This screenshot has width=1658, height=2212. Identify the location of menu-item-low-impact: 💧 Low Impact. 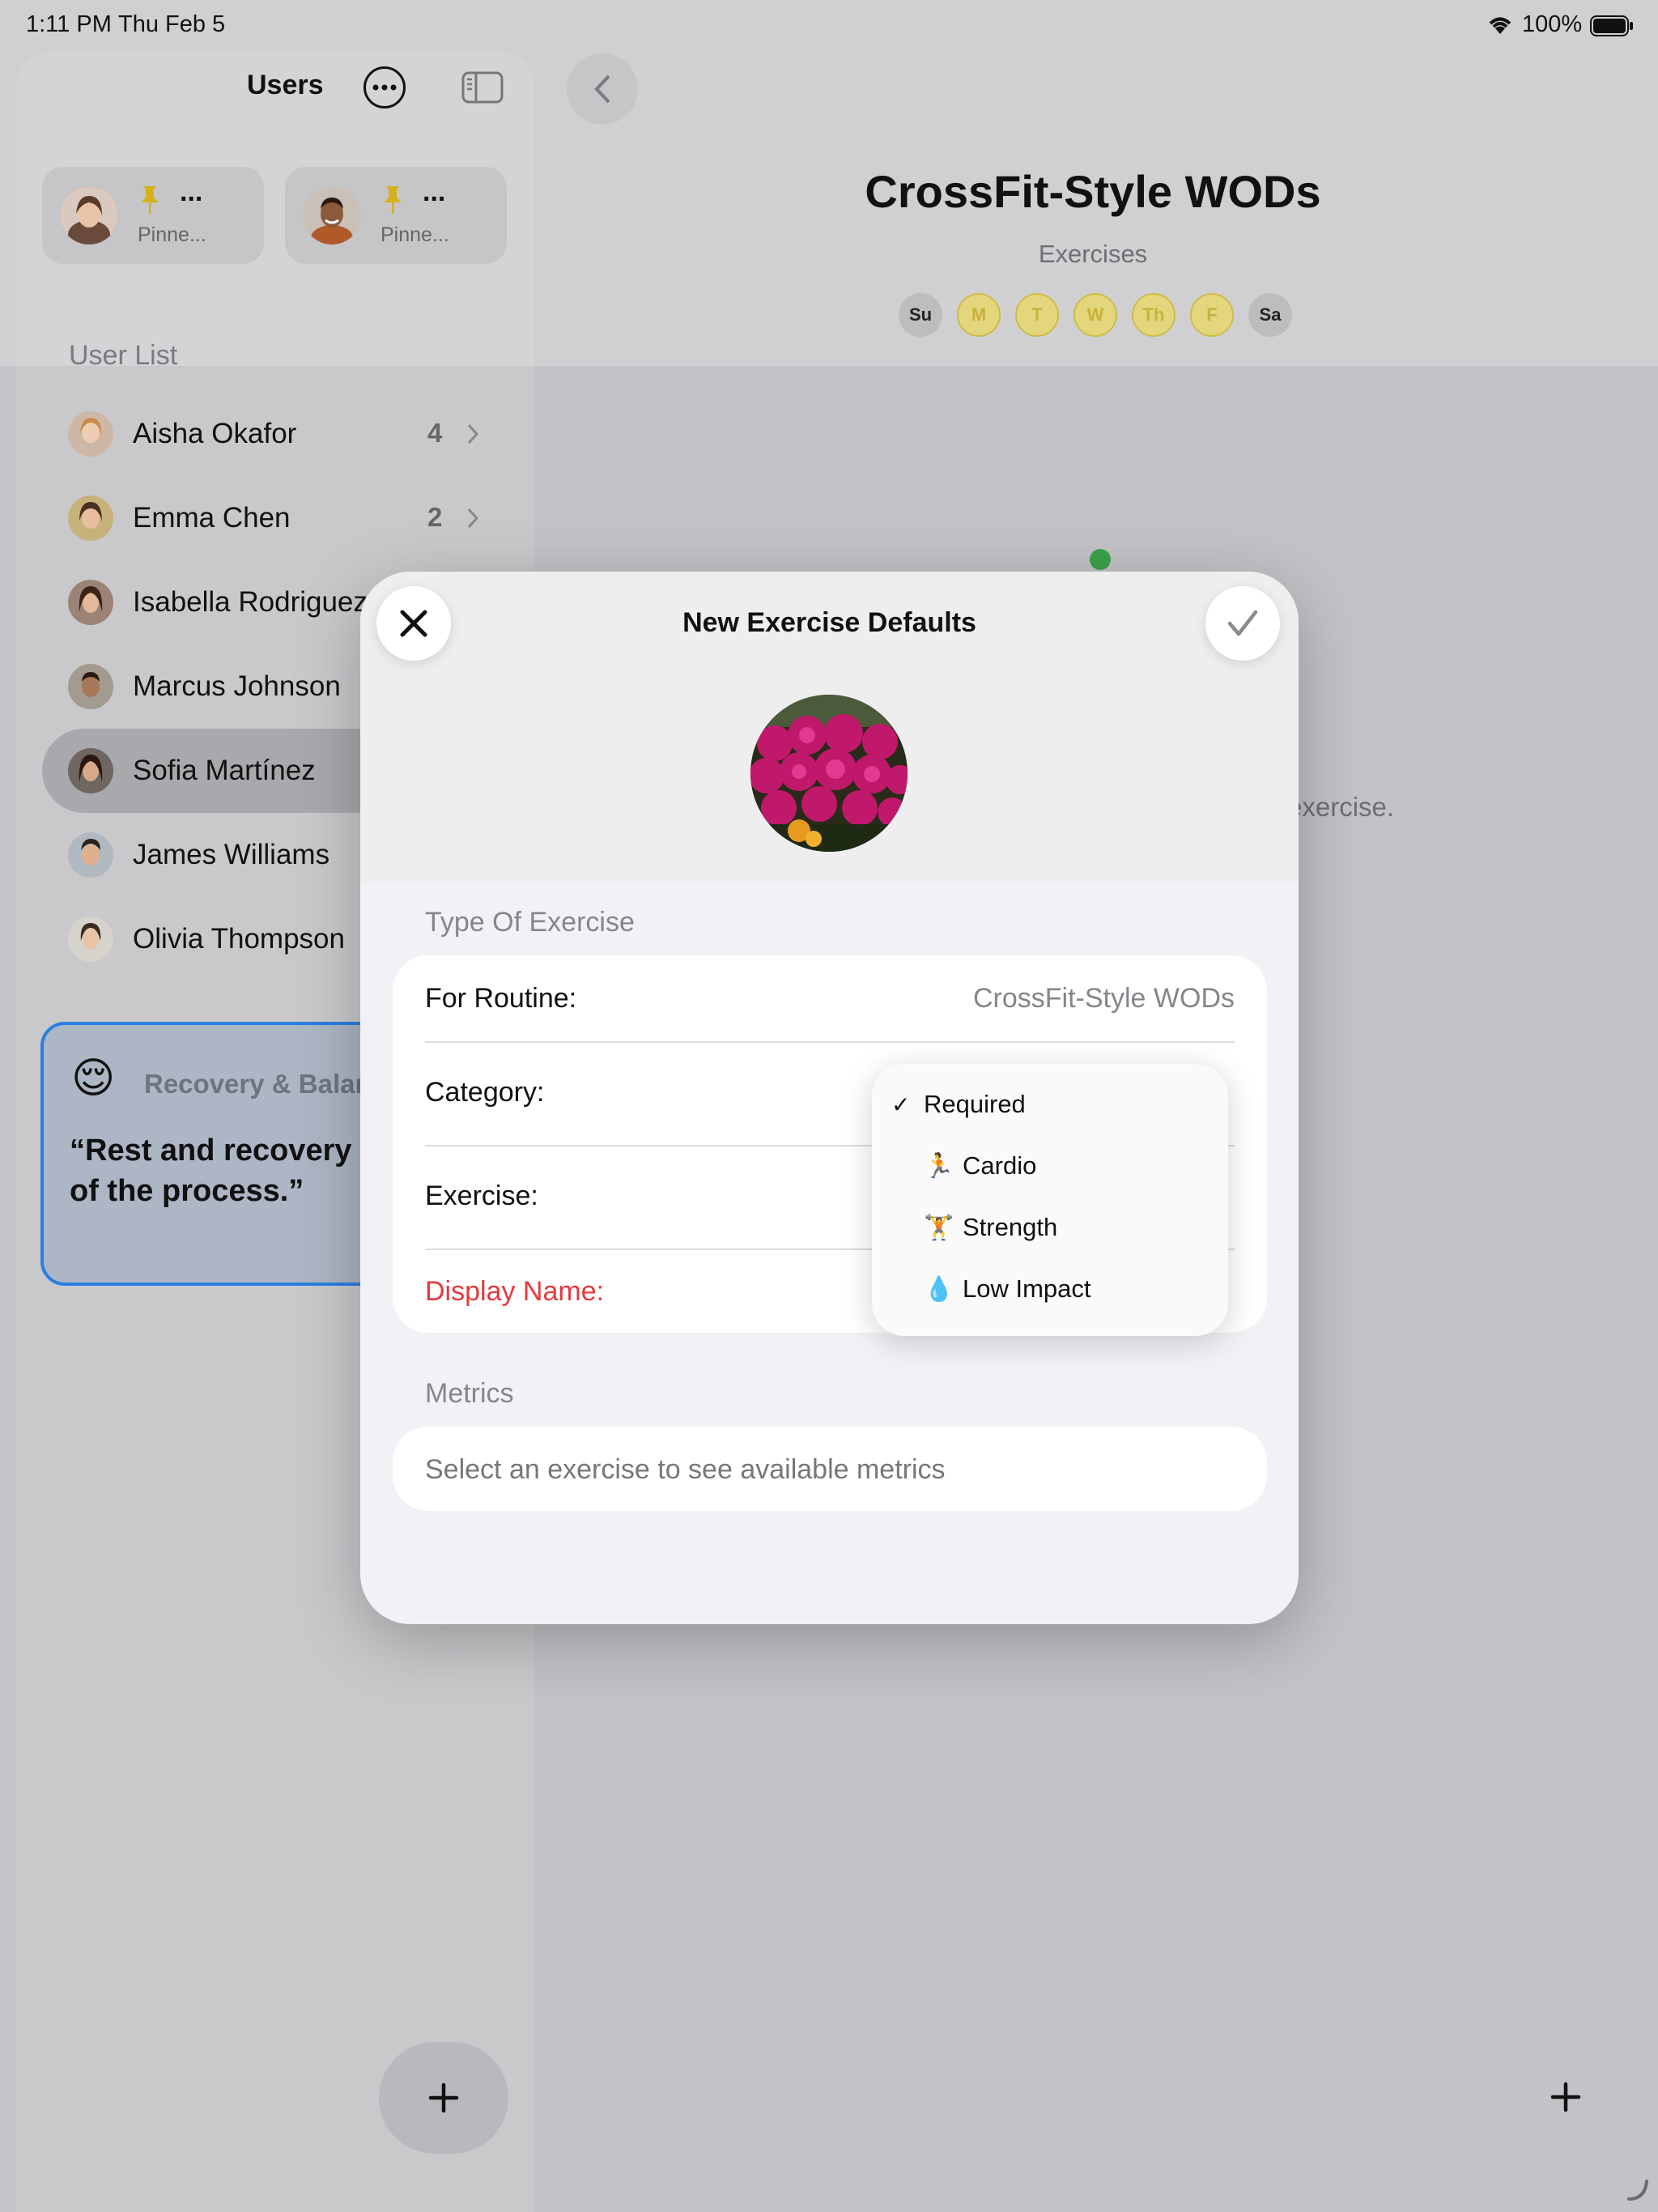
(1007, 1289).